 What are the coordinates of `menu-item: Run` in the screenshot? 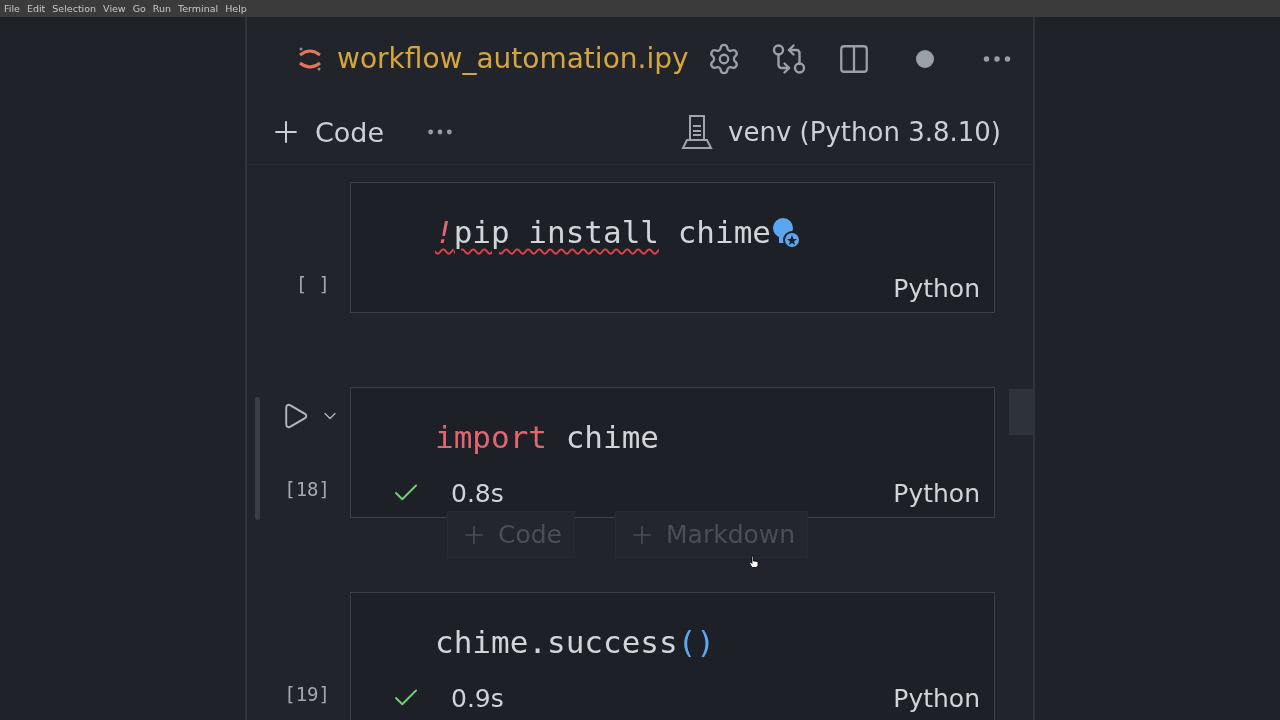 It's located at (162, 8).